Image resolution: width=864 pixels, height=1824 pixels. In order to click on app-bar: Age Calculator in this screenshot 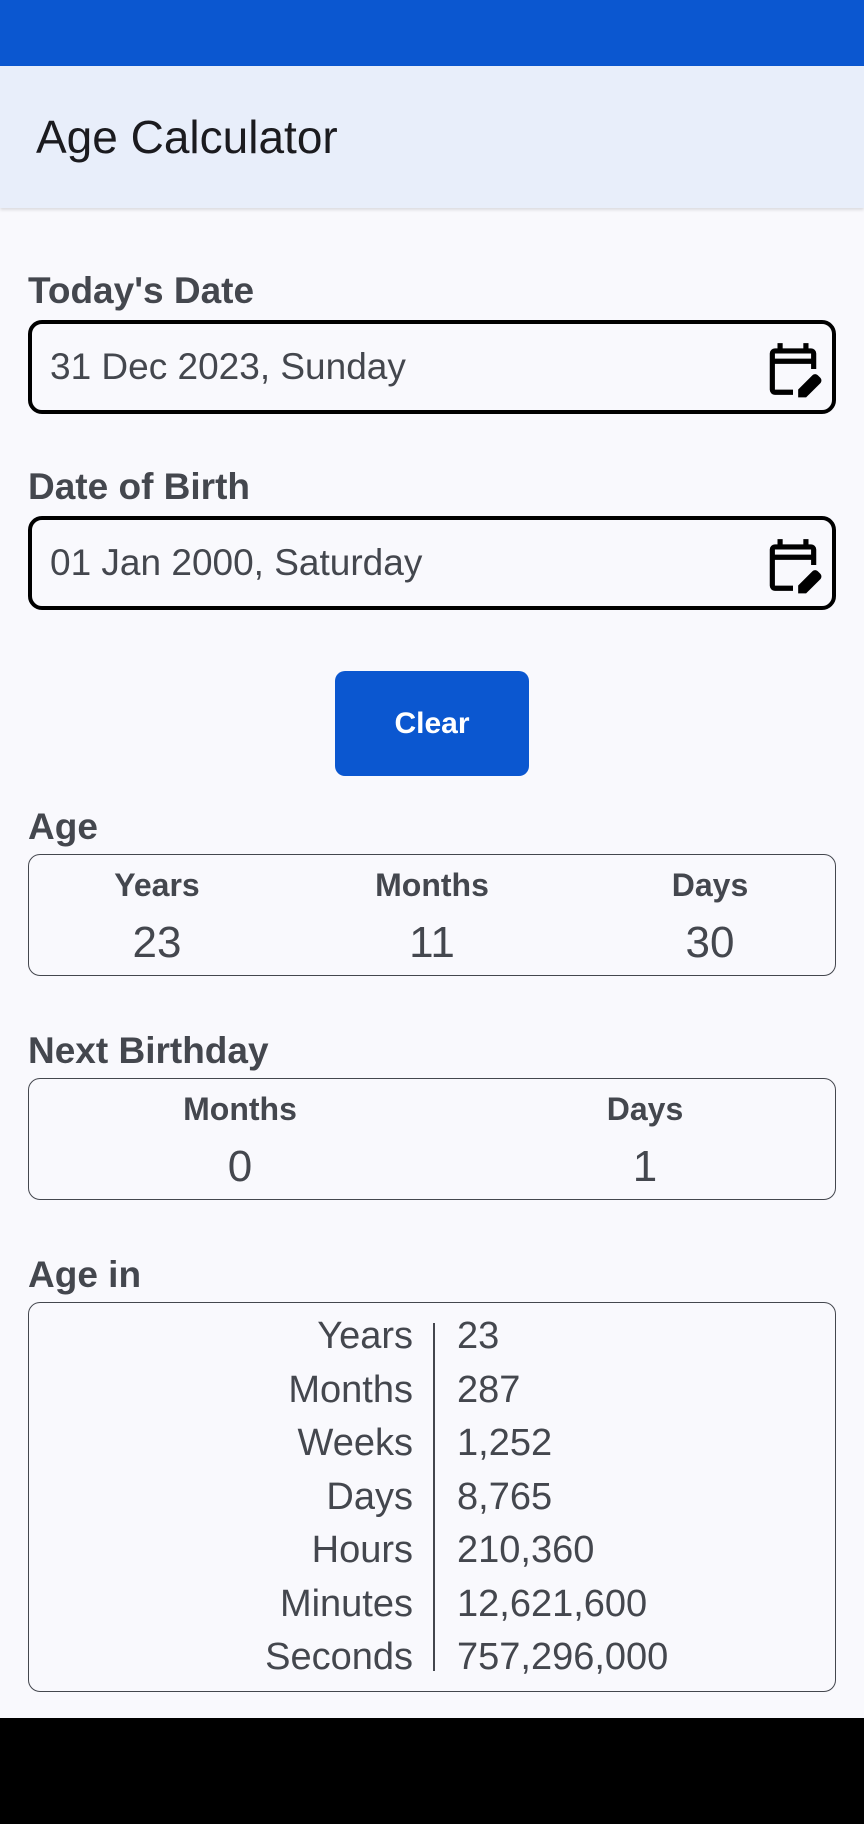, I will do `click(432, 137)`.